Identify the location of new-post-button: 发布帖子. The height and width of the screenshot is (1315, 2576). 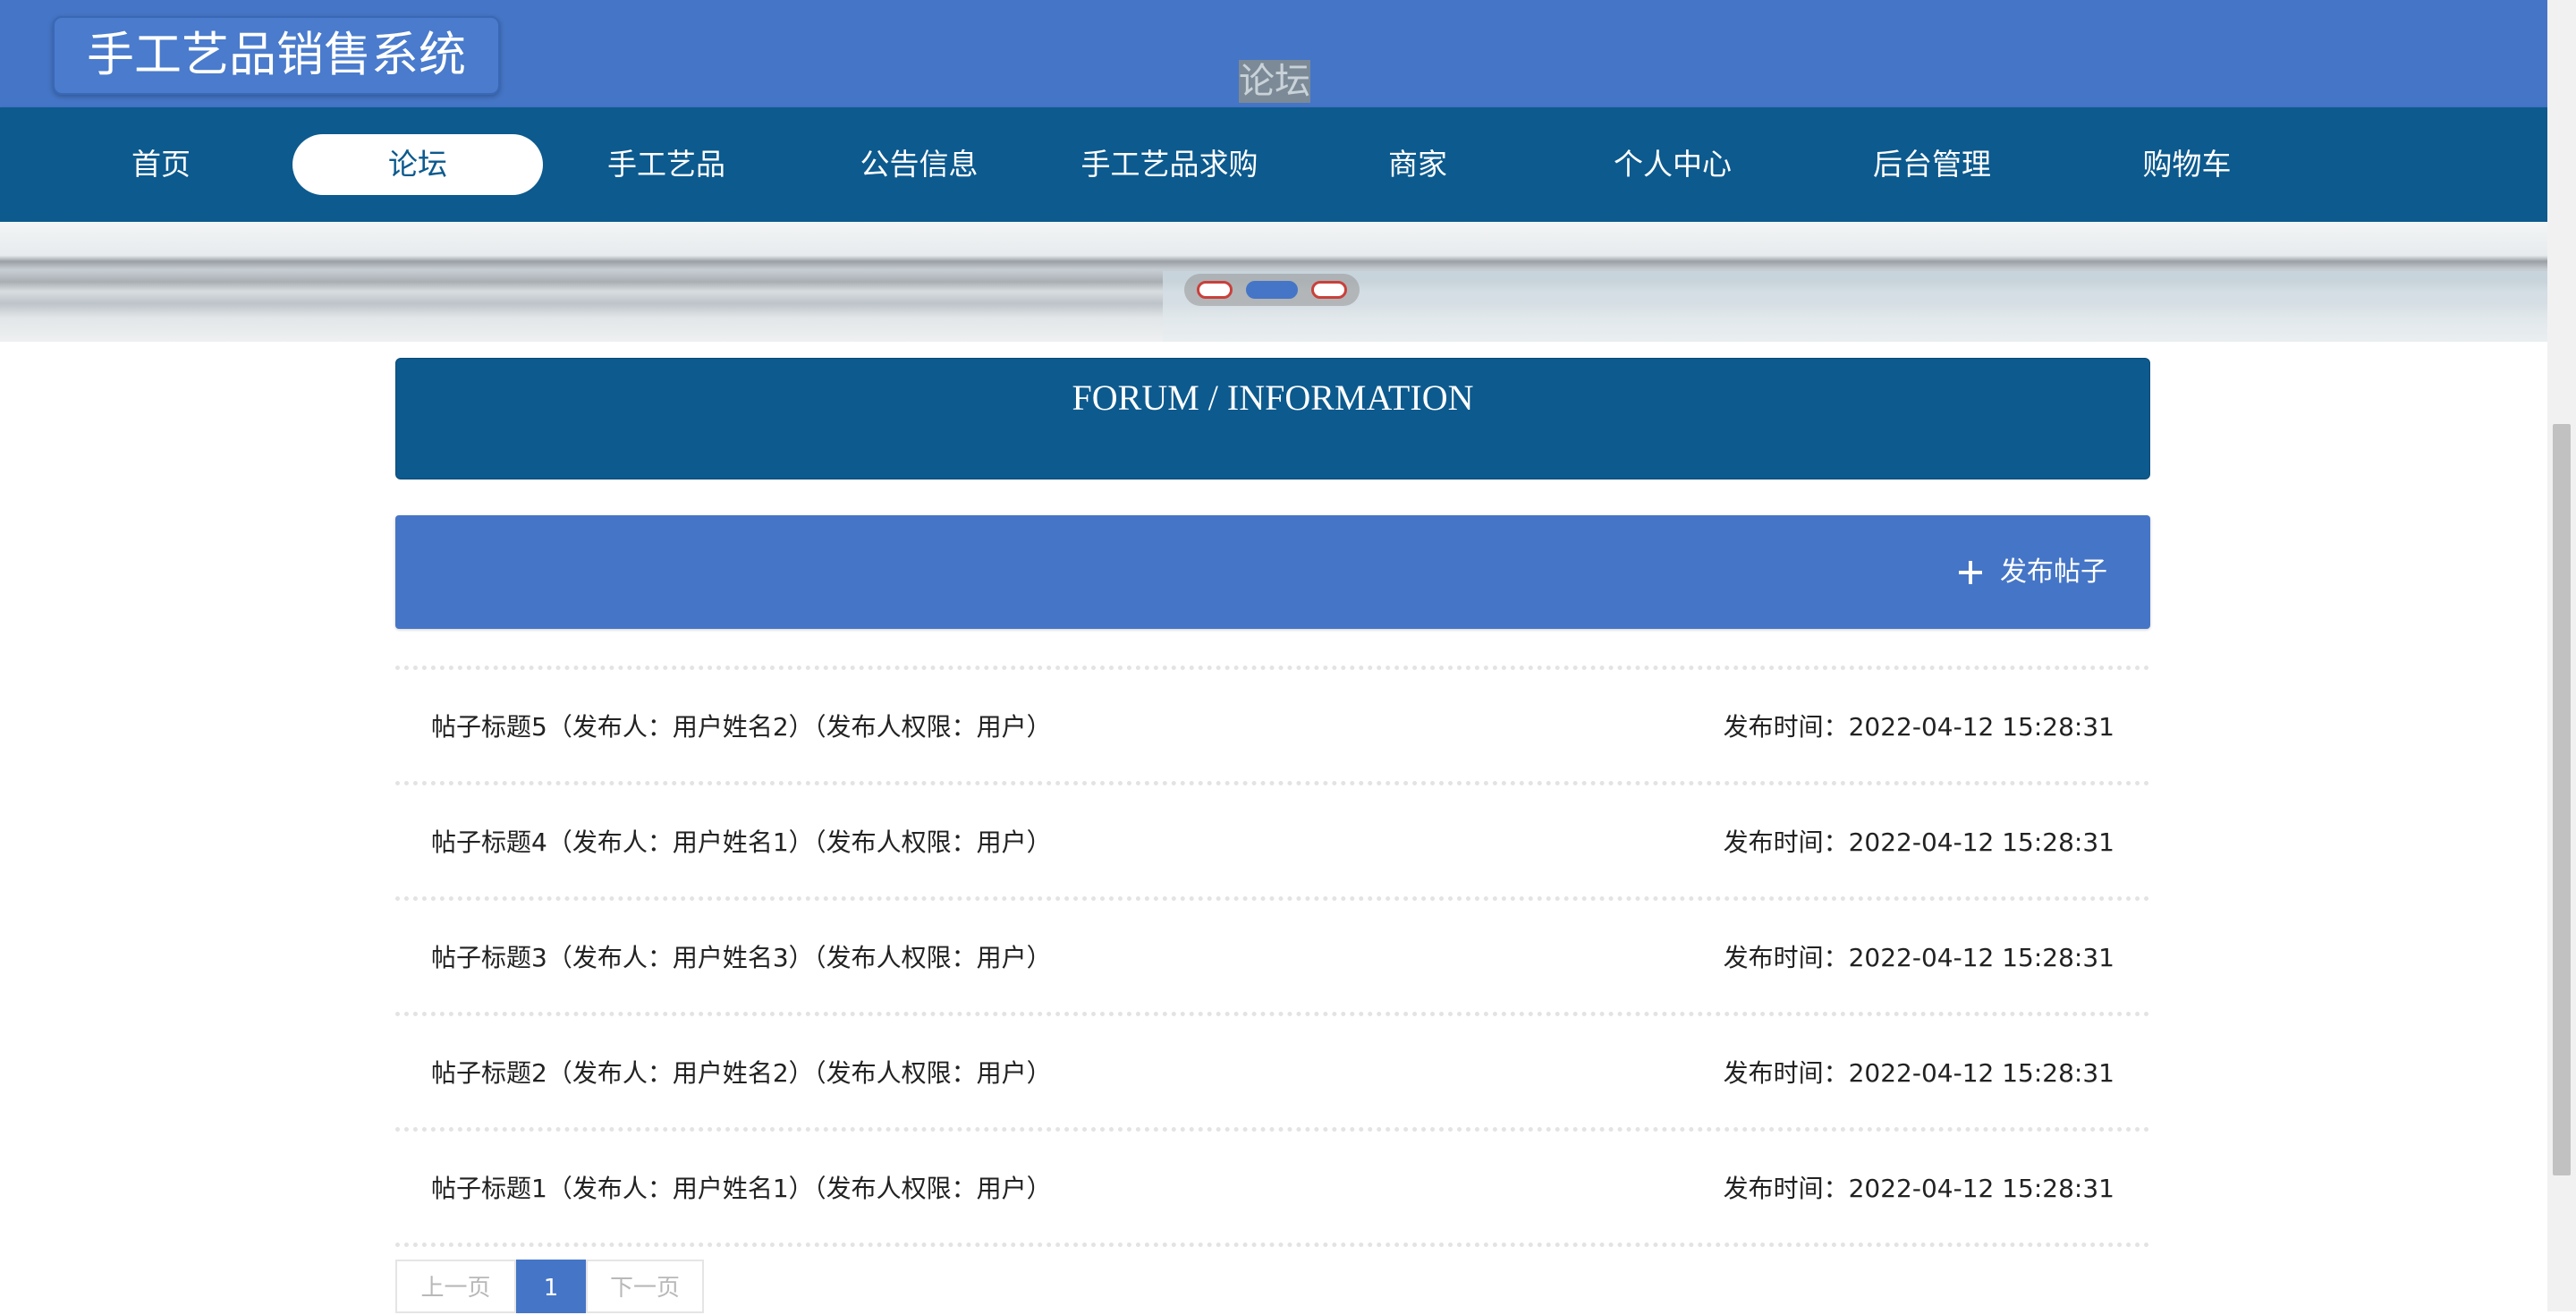
(2033, 572).